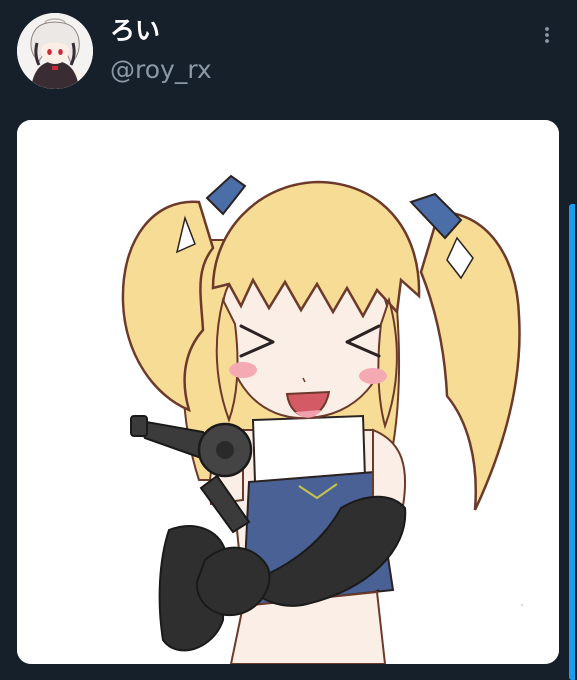 The height and width of the screenshot is (680, 577). Describe the element at coordinates (135, 31) in the screenshot. I see `display-name: ろい` at that location.